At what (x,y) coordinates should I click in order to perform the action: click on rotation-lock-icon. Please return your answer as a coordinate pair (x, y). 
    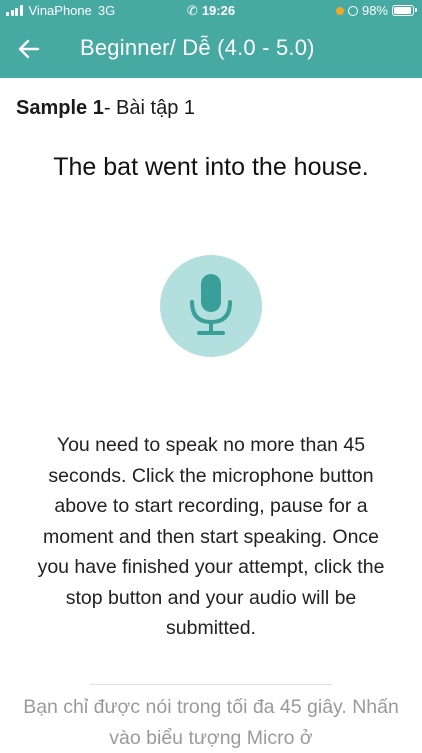
    Looking at the image, I should click on (352, 10).